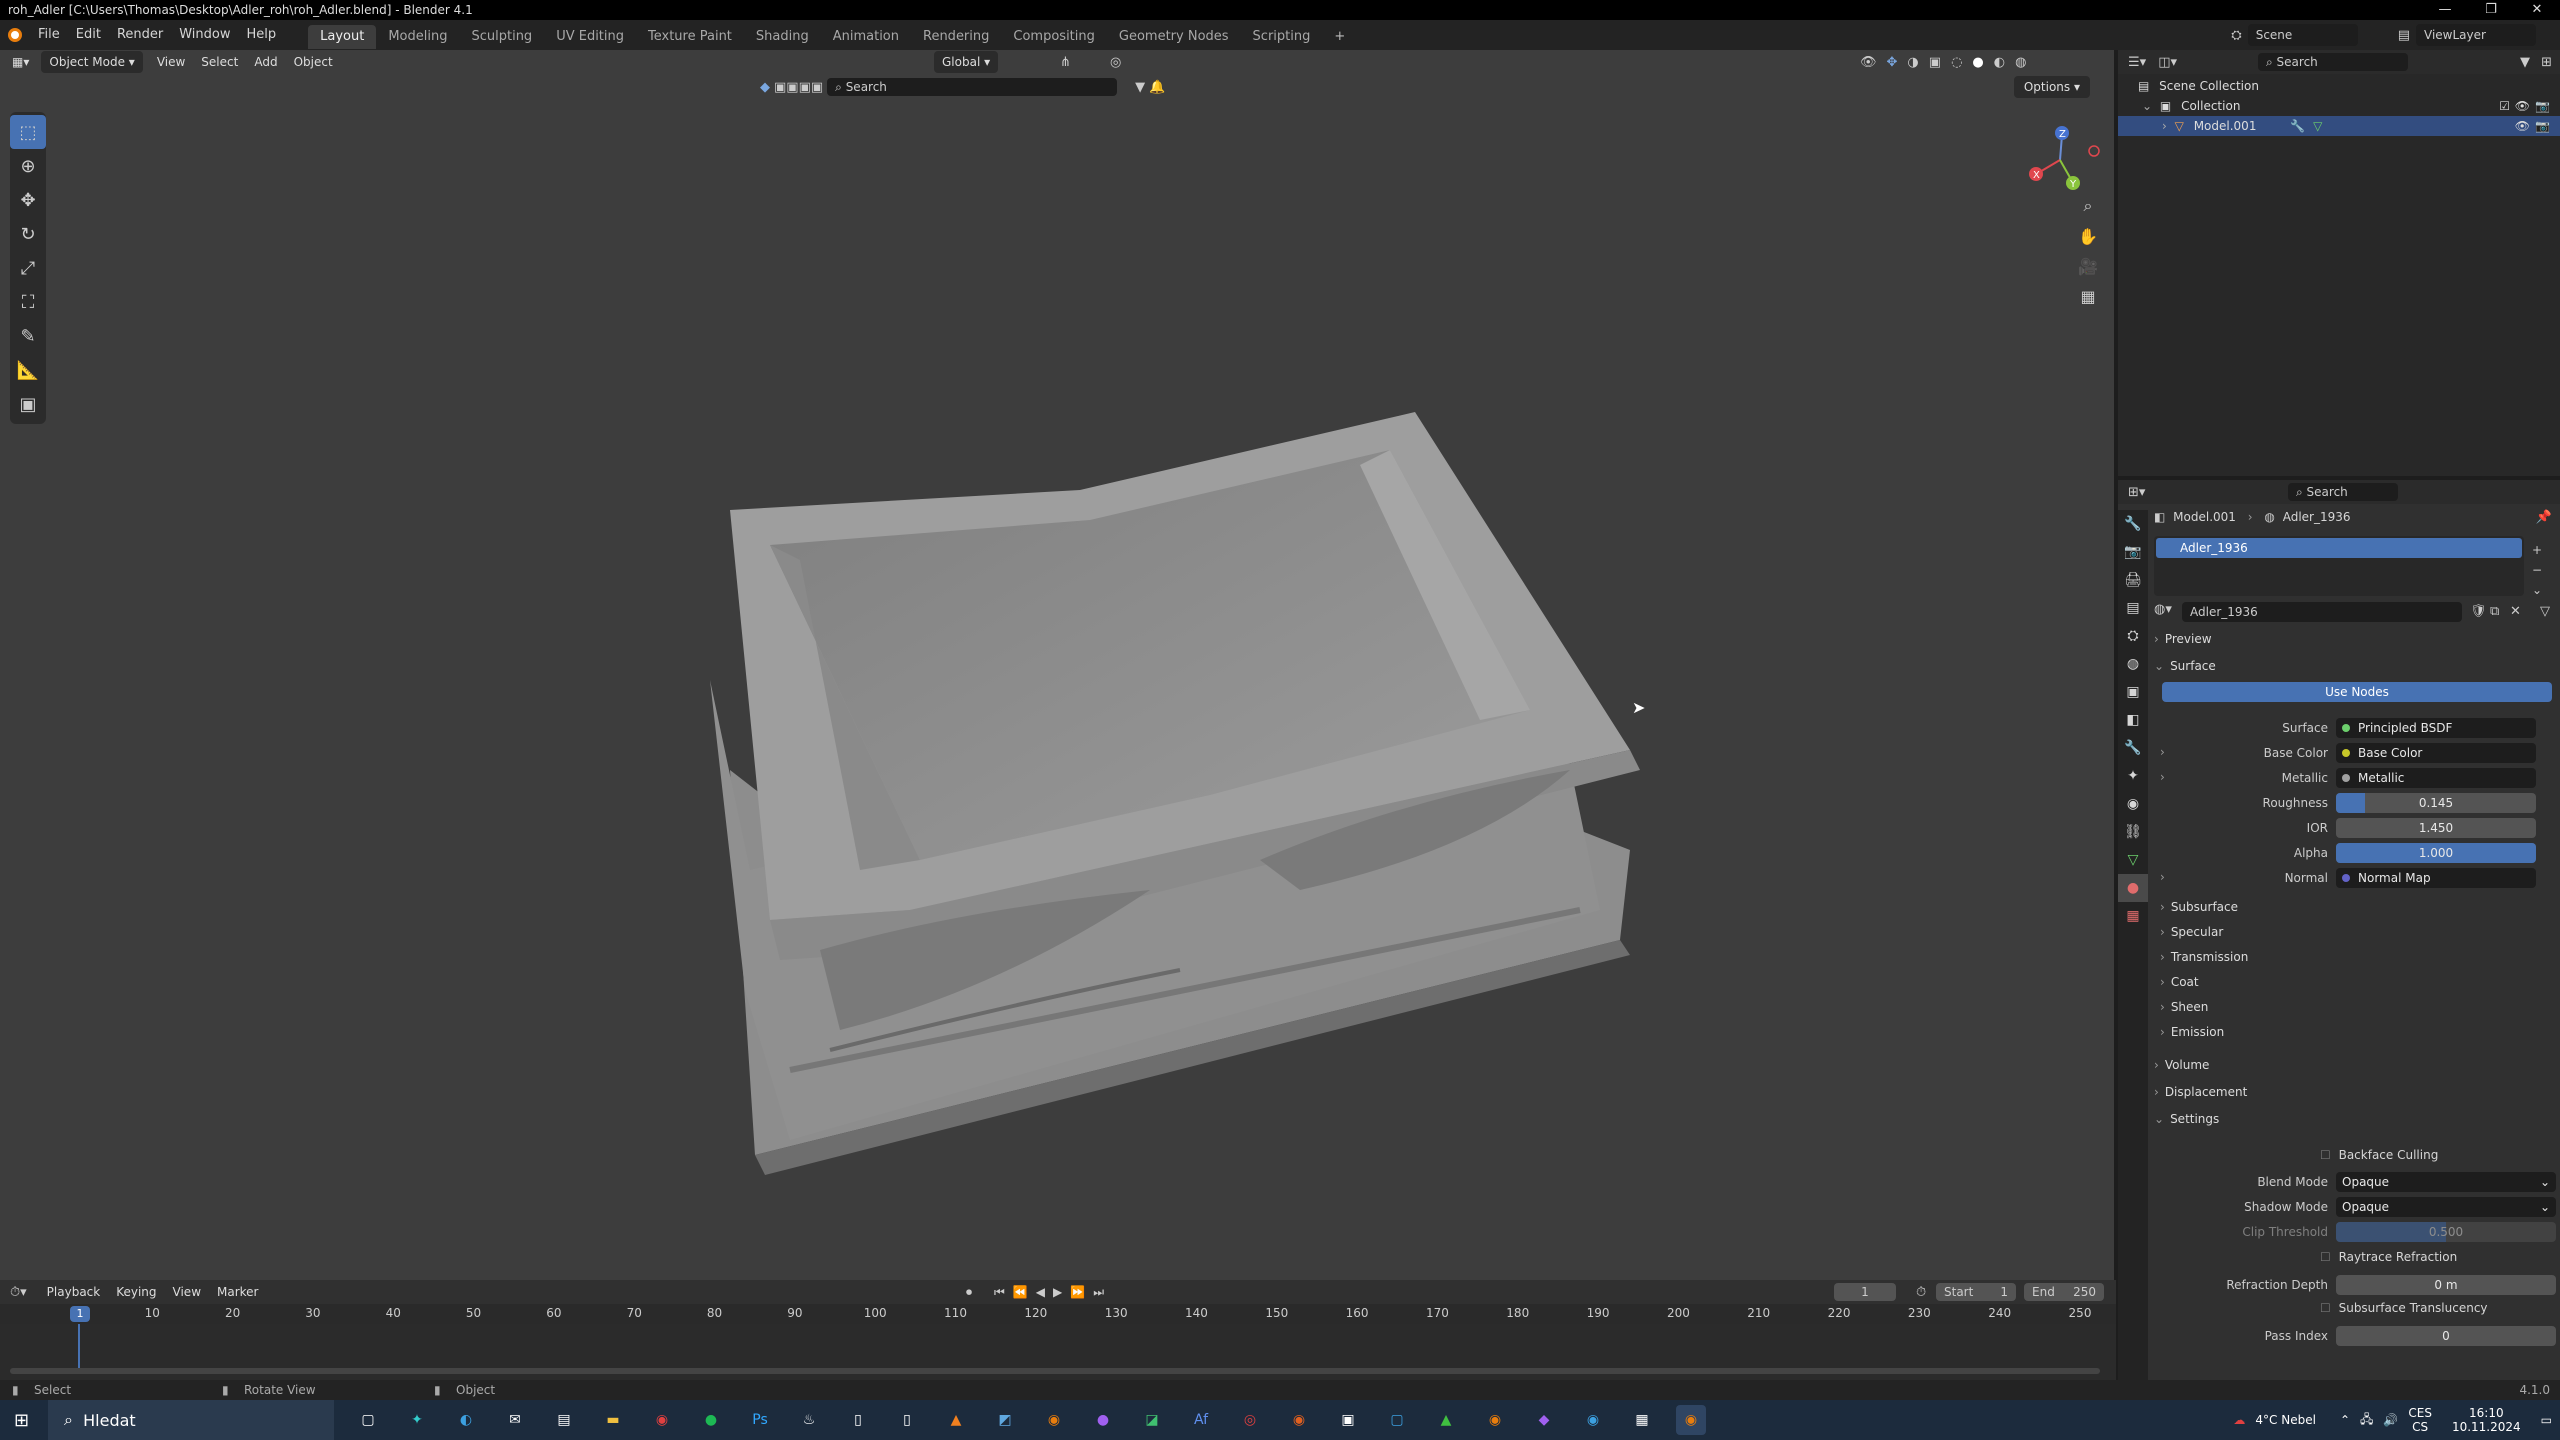  Describe the element at coordinates (2133, 636) in the screenshot. I see `scene-tab-icon: ⛭` at that location.